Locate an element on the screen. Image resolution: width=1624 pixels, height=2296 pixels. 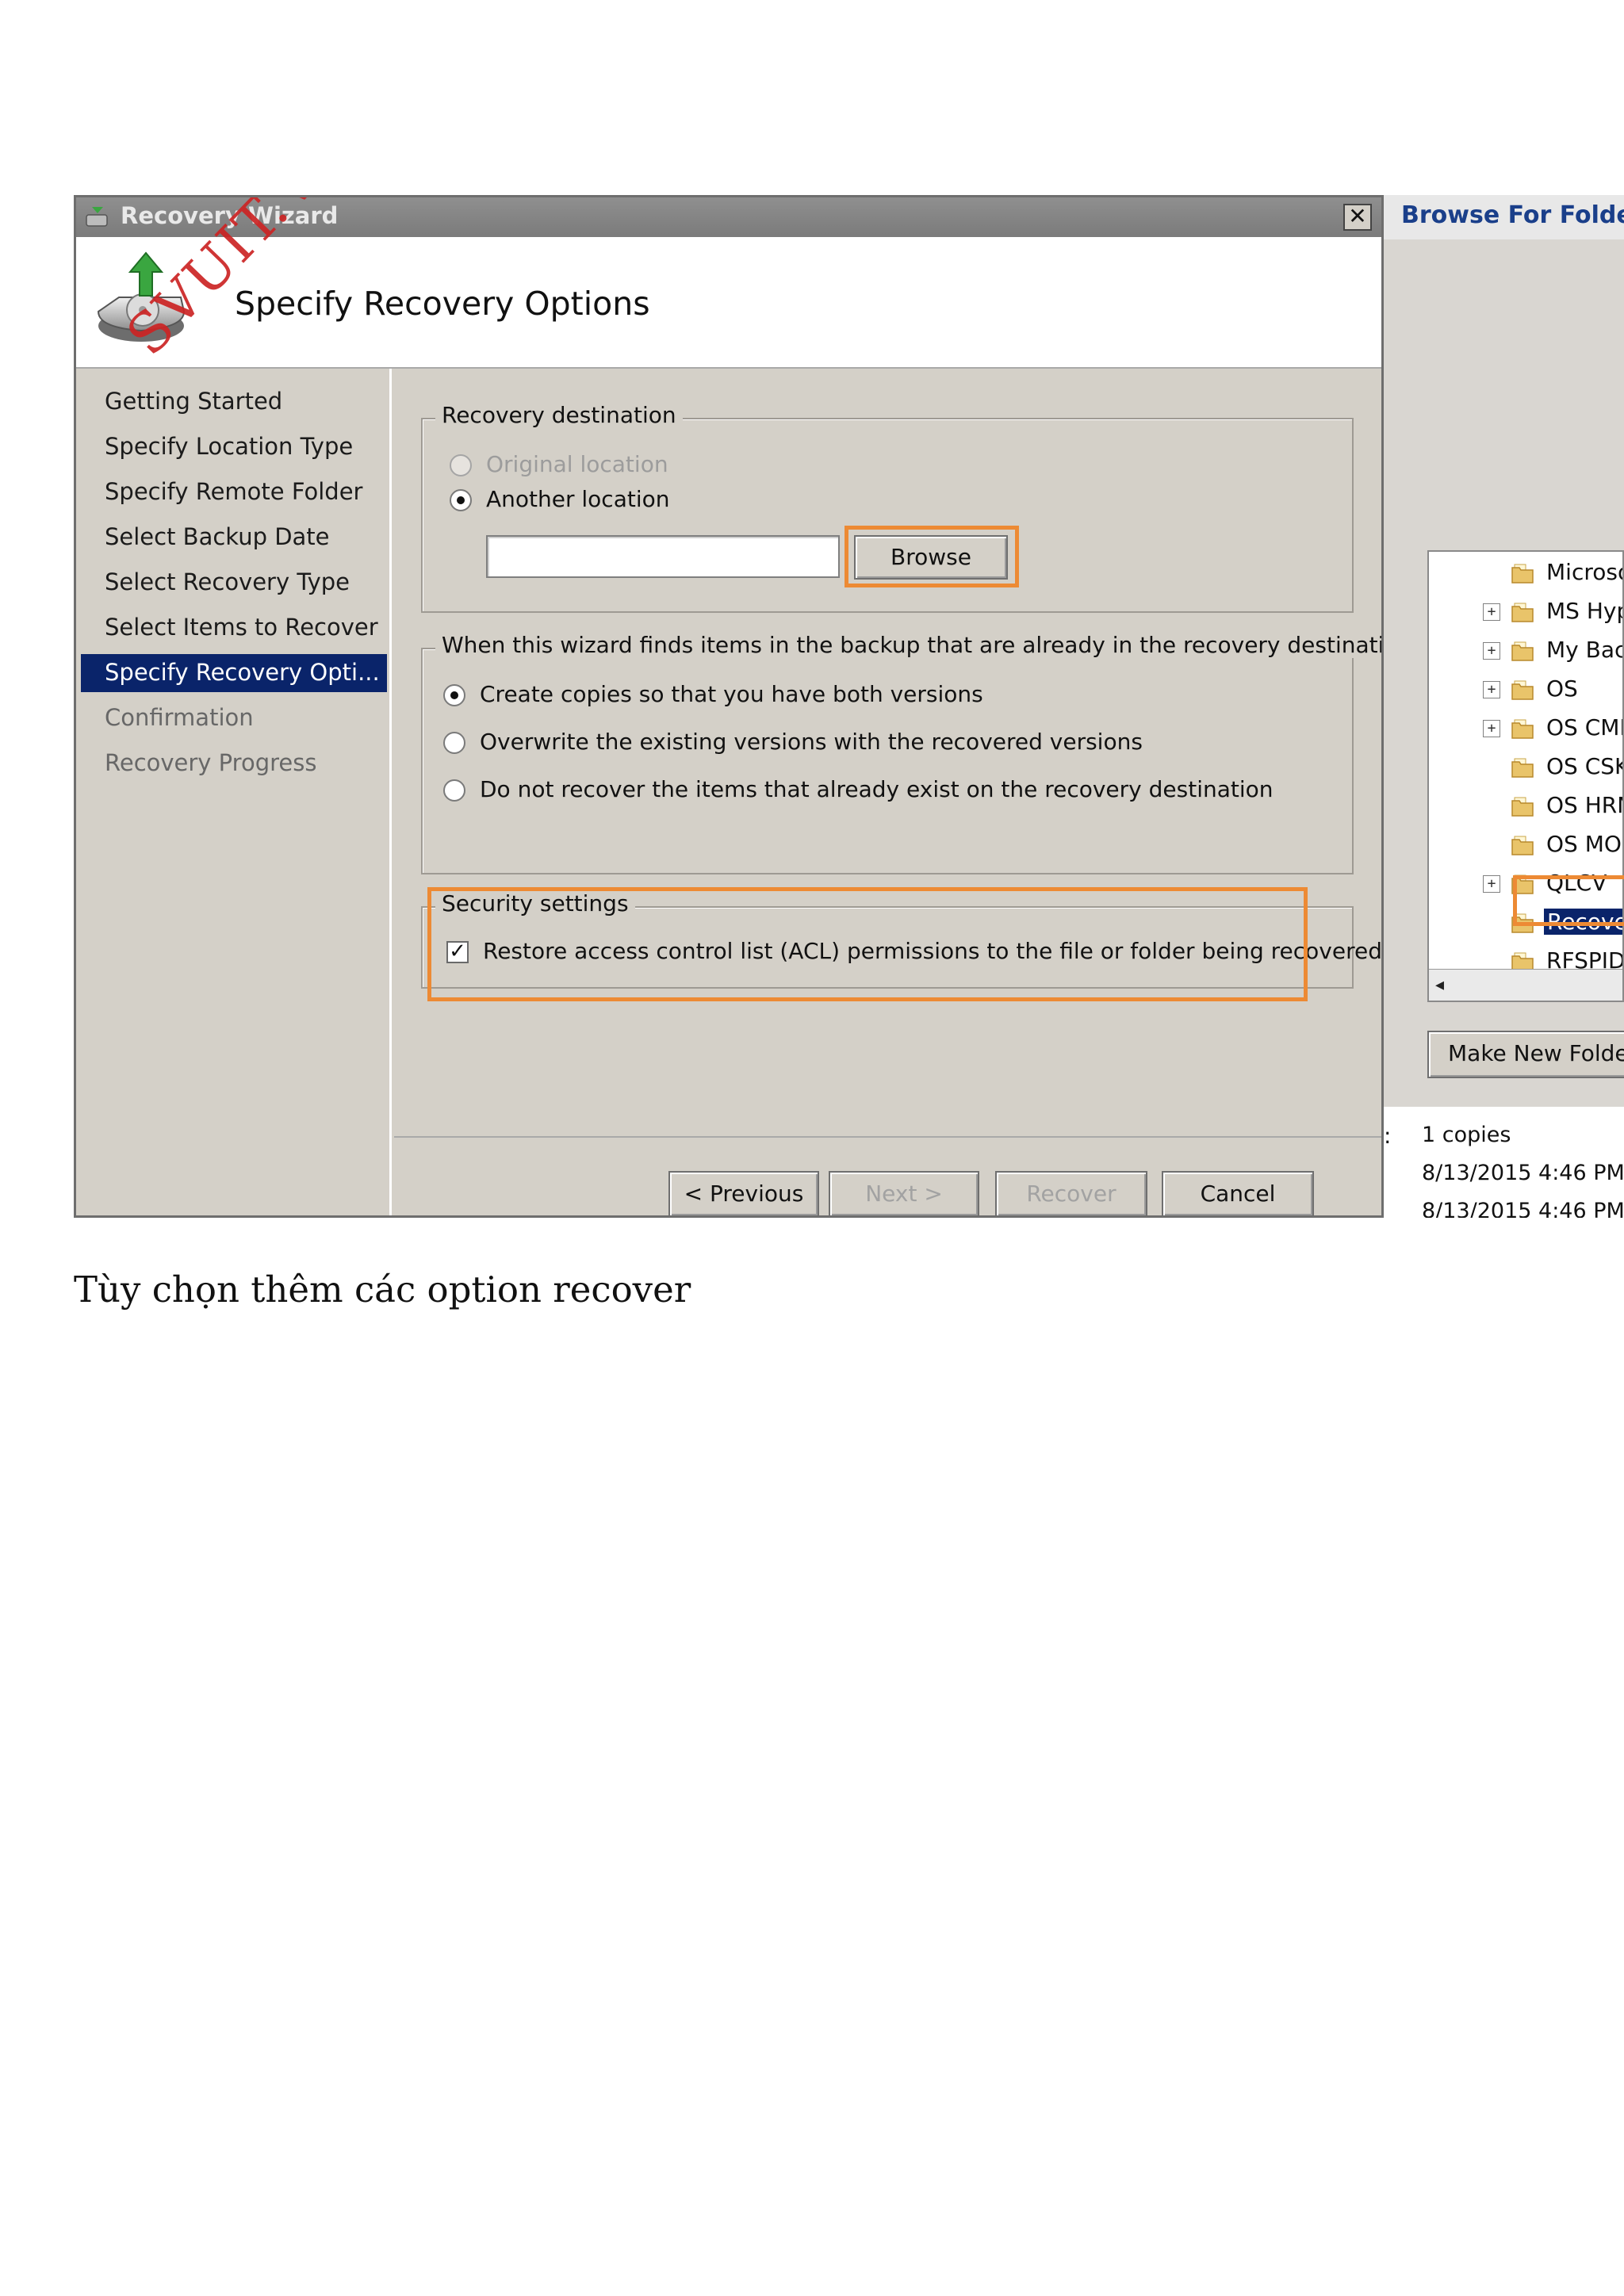
tree-item: OS MOI is located at coordinates (1526, 845).